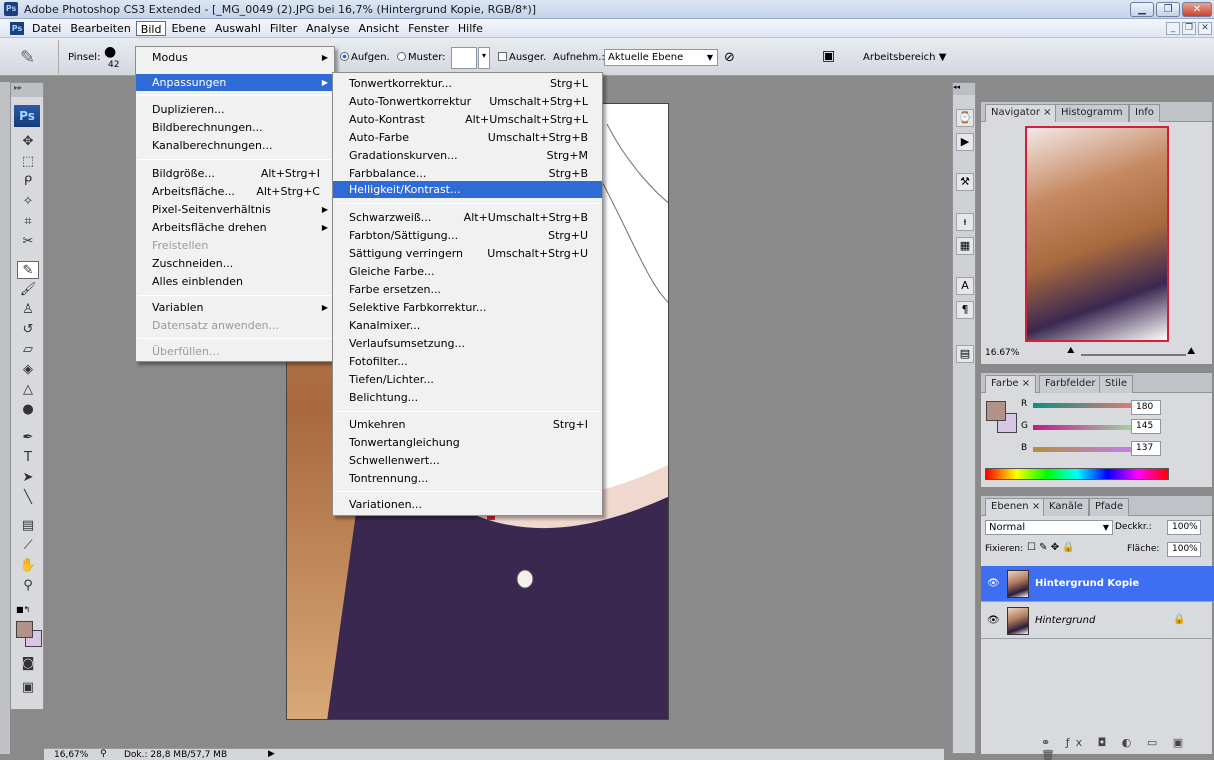 Image resolution: width=1214 pixels, height=760 pixels. What do you see at coordinates (1097, 584) in the screenshot?
I see `layer-row: 👁 Hintergrund Kopie` at bounding box center [1097, 584].